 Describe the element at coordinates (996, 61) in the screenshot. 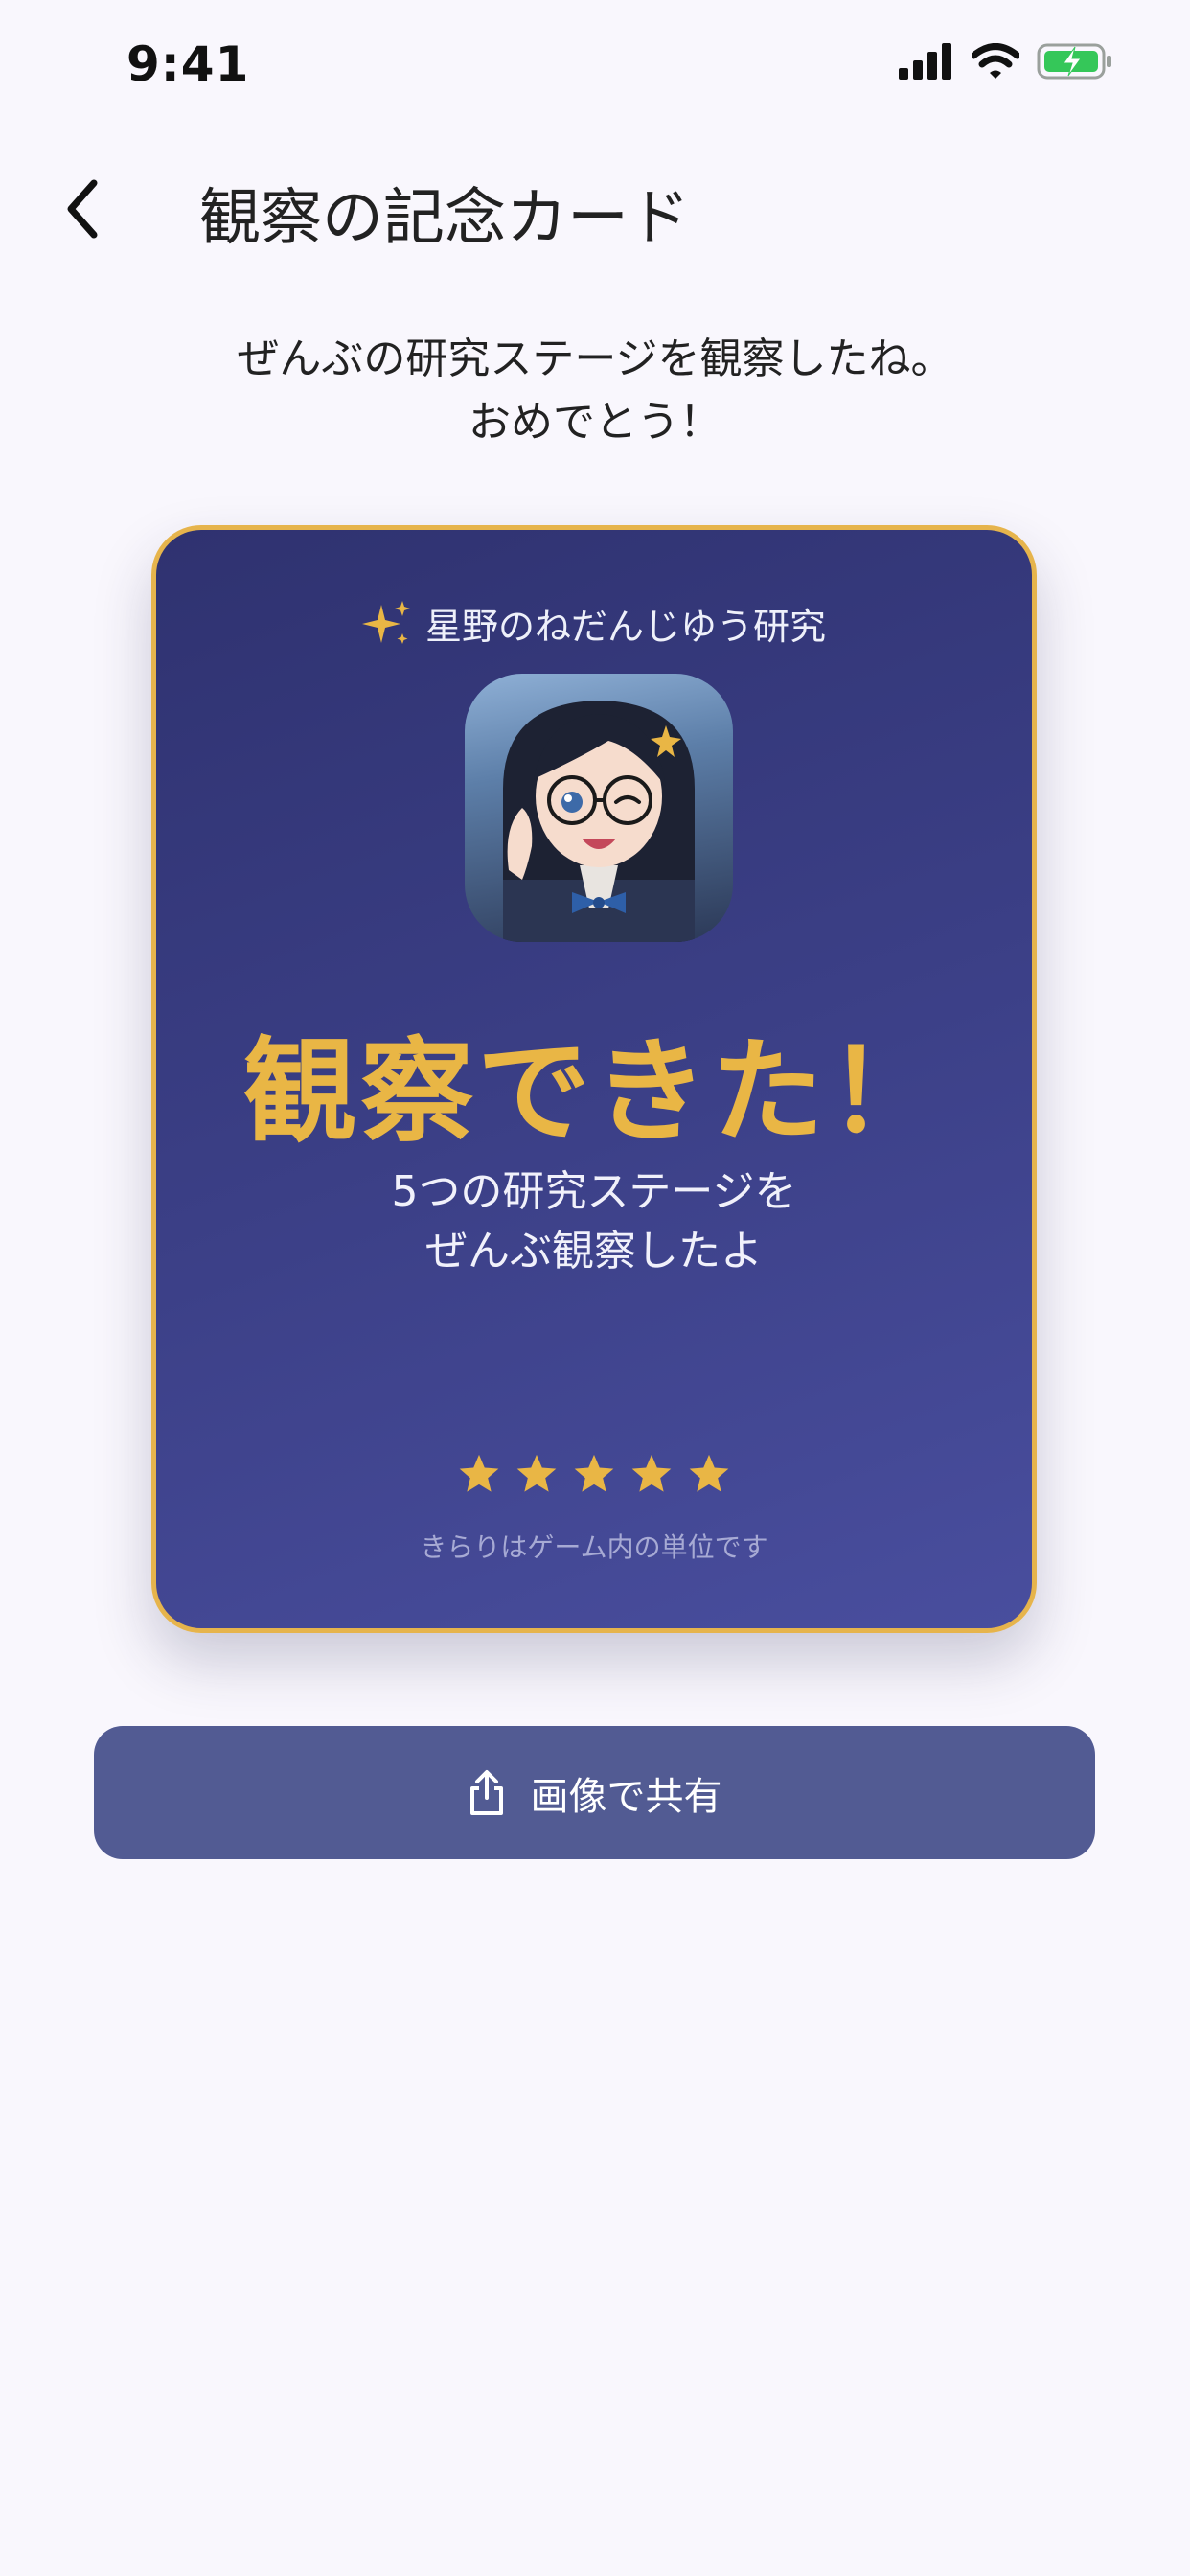

I see `wifi-icon` at that location.